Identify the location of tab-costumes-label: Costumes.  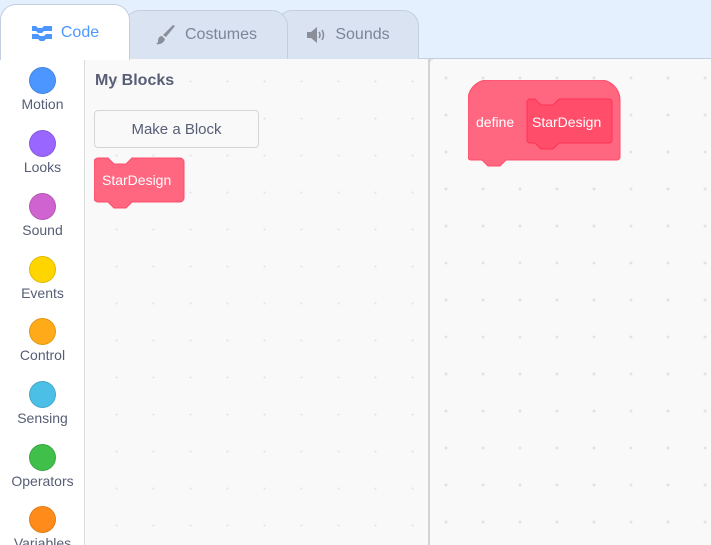
(221, 34).